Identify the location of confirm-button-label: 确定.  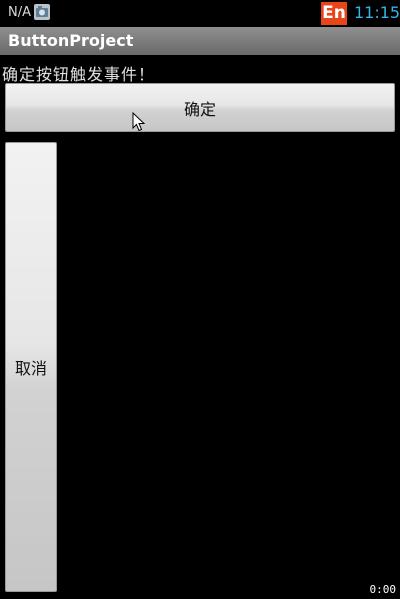
(199, 109).